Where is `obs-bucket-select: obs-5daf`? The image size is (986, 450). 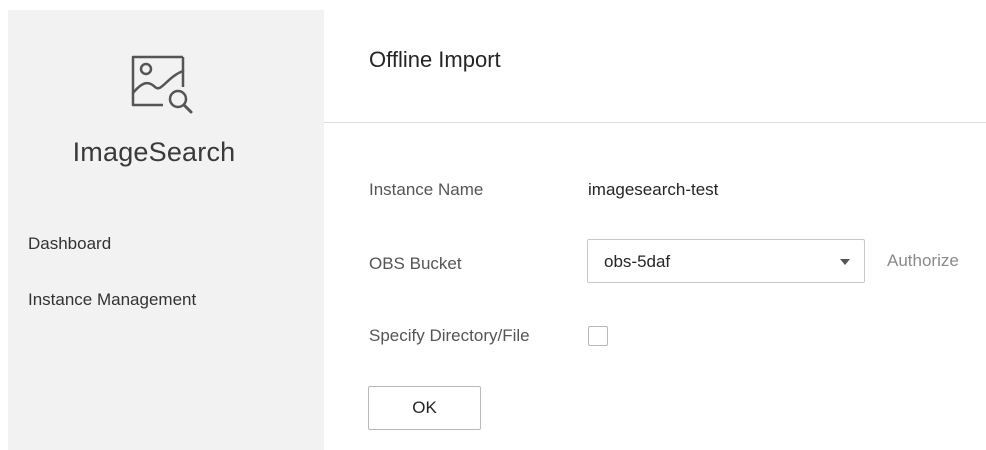
obs-bucket-select: obs-5daf is located at coordinates (726, 261).